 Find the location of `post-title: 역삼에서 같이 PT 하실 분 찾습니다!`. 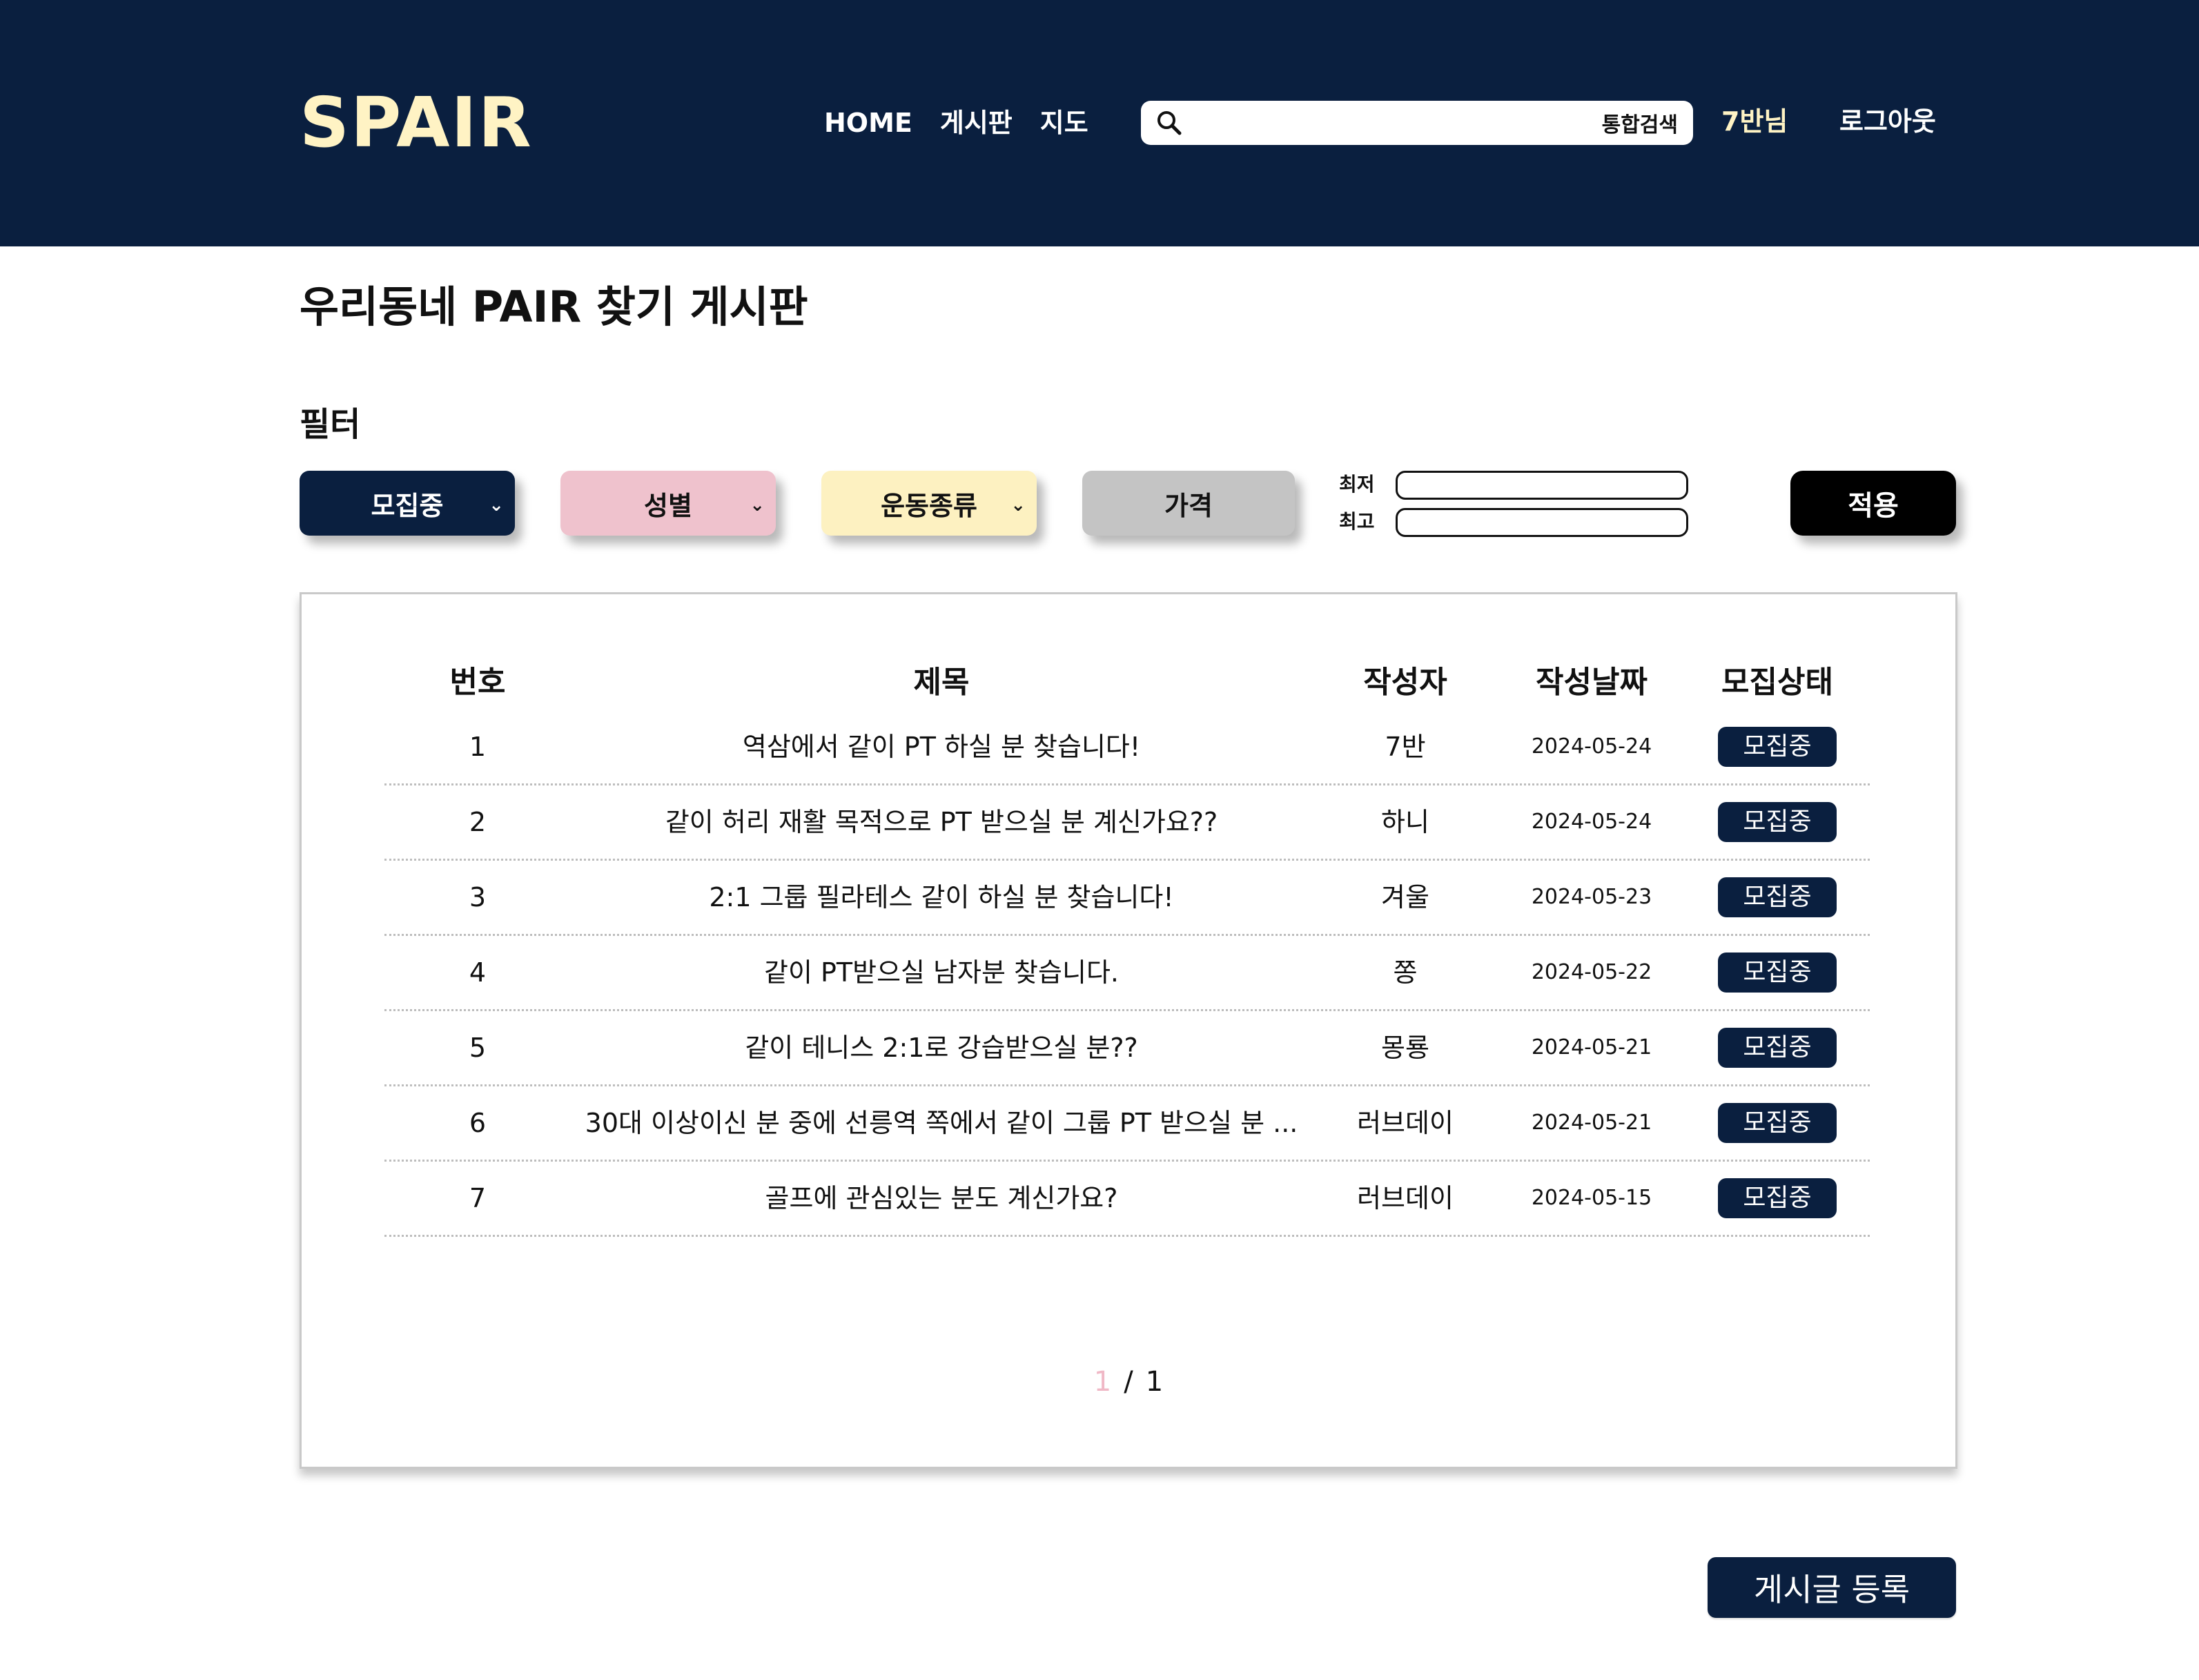

post-title: 역삼에서 같이 PT 하실 분 찾습니다! is located at coordinates (941, 747).